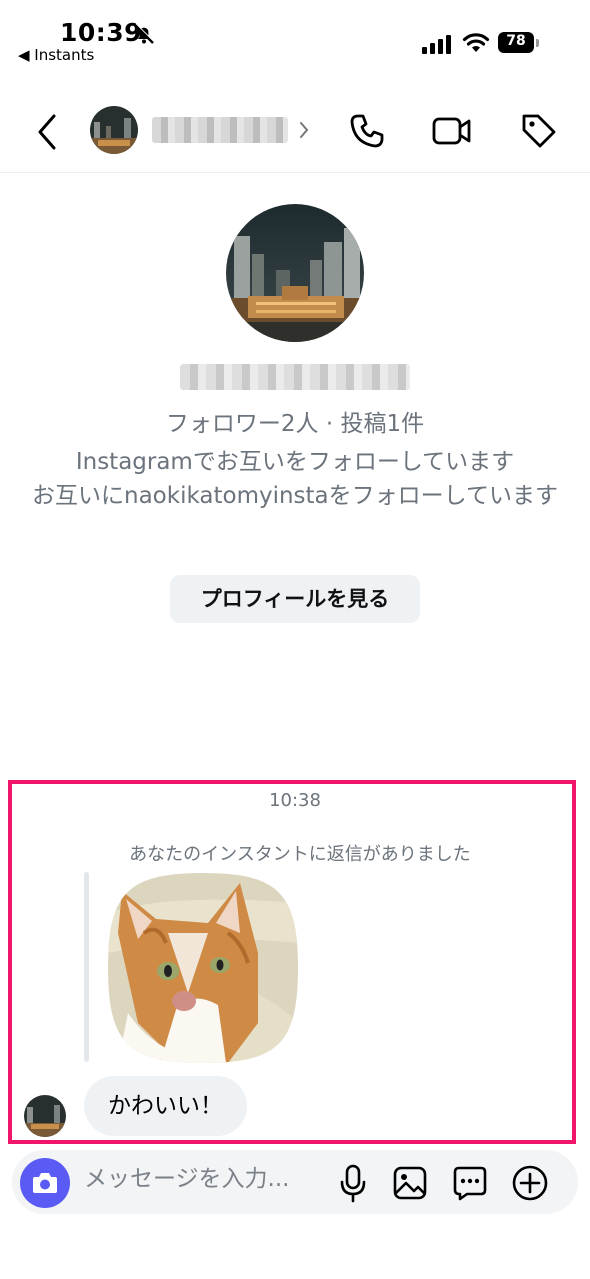 Image resolution: width=590 pixels, height=1279 pixels. What do you see at coordinates (144, 34) in the screenshot?
I see `bell-slash-icon` at bounding box center [144, 34].